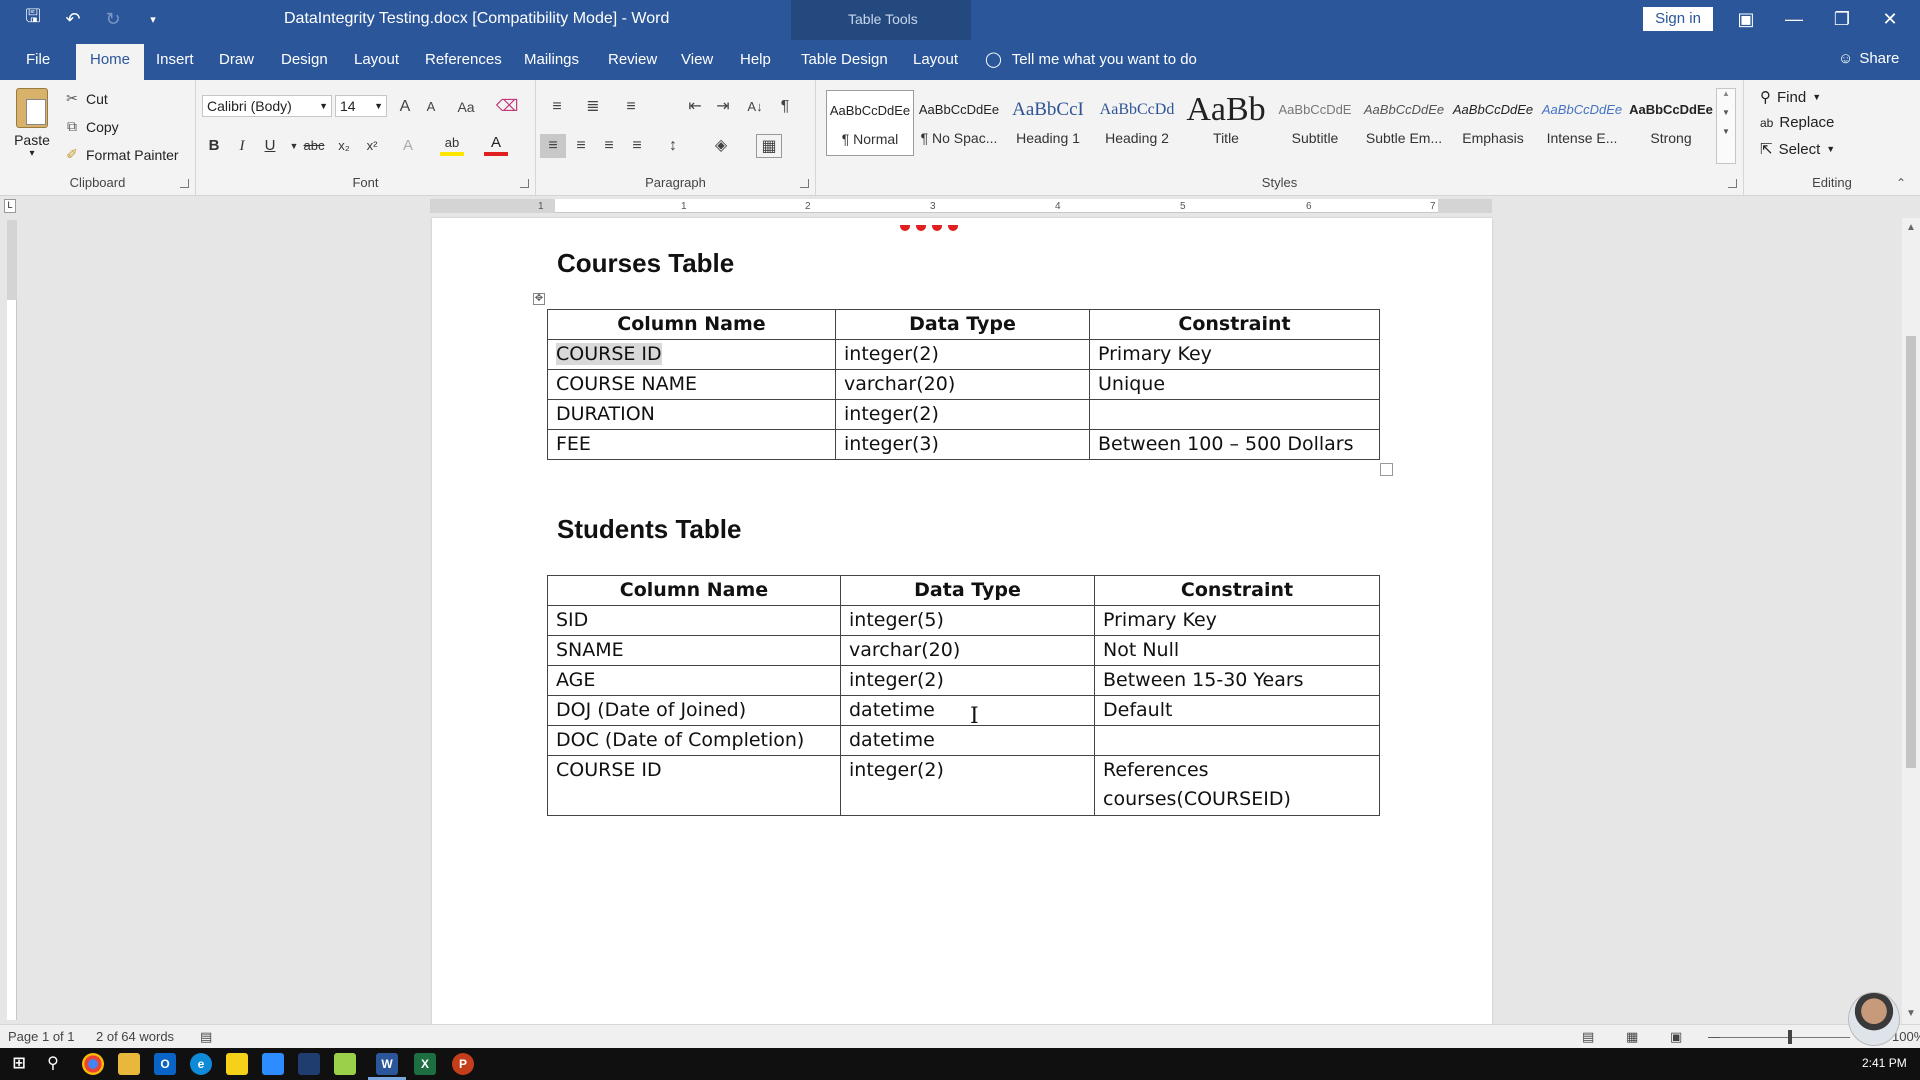  I want to click on tab-review: Review, so click(632, 59).